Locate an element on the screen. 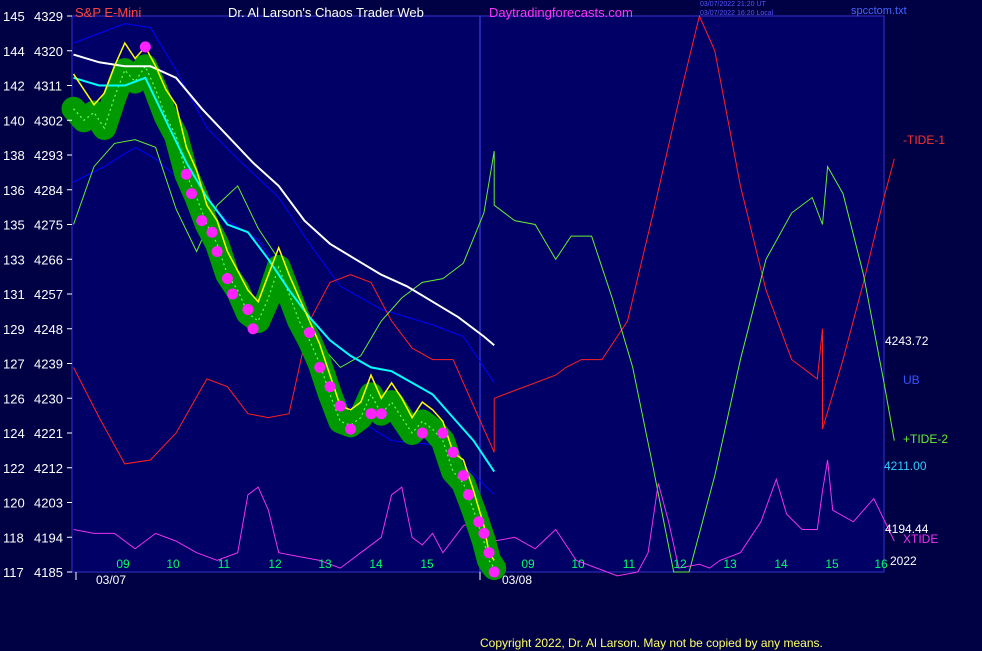  y-tick-label-a: 145 is located at coordinates (14, 16).